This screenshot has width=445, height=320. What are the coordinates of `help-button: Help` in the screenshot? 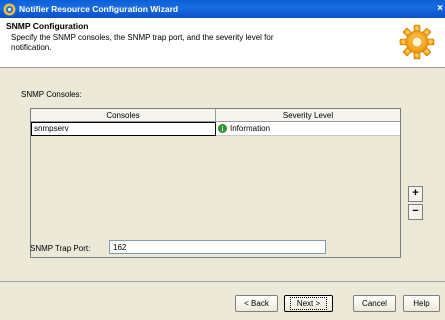 It's located at (421, 303).